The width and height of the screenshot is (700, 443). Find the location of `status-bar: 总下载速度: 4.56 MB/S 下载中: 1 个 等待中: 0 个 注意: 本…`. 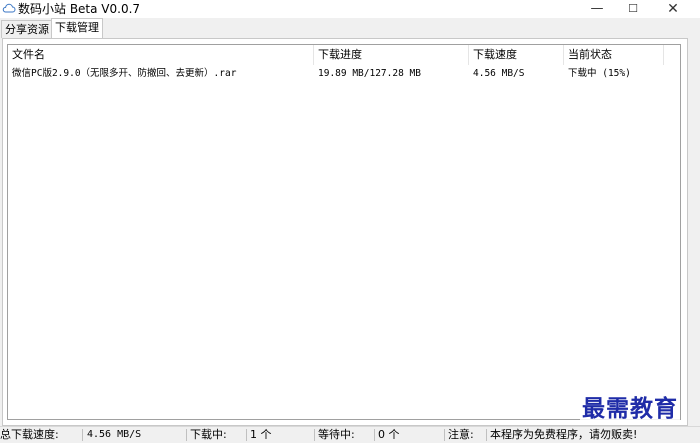

status-bar: 总下载速度: 4.56 MB/S 下载中: 1 个 等待中: 0 个 注意: 本… is located at coordinates (350, 434).